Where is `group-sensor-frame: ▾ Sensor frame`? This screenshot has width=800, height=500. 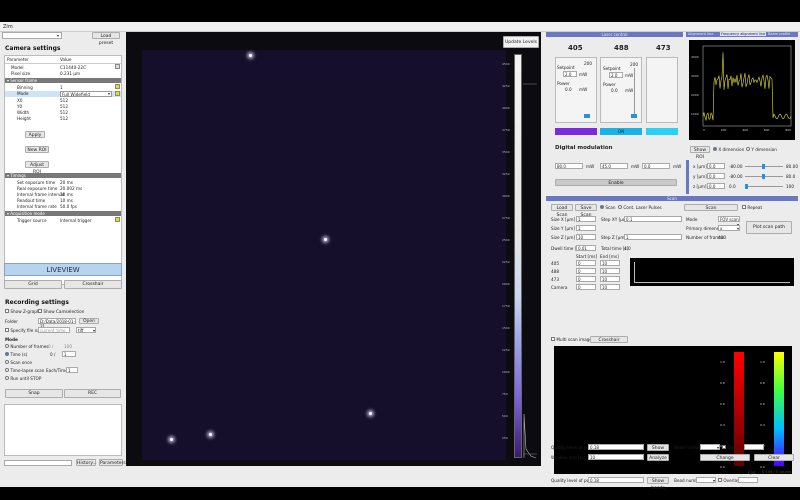
group-sensor-frame: ▾ Sensor frame is located at coordinates (63, 80).